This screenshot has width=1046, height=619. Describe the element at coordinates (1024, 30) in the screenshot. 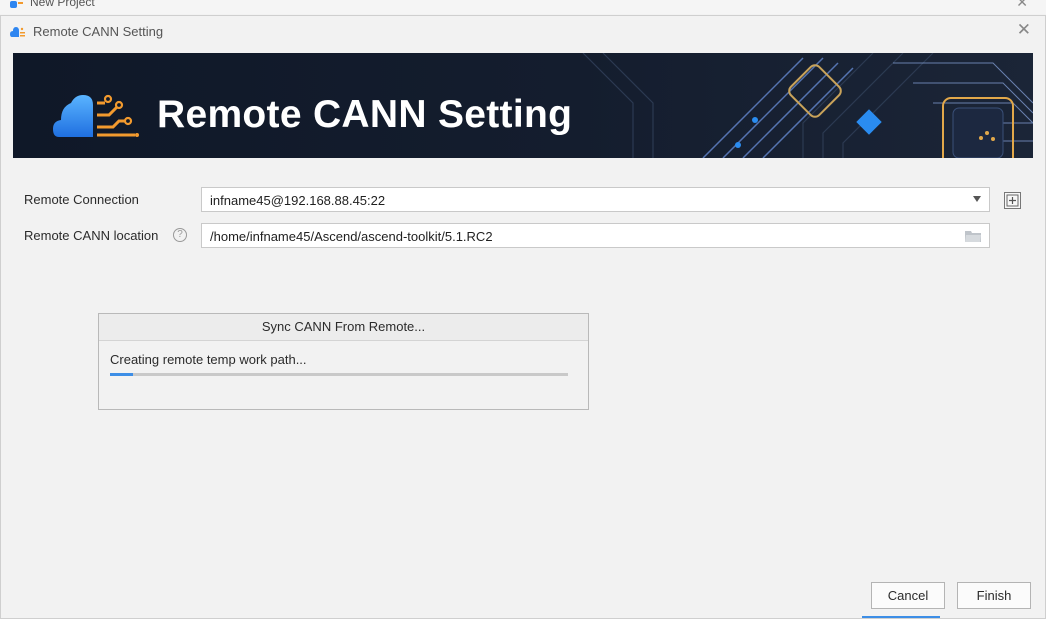

I see `close-icon: ✕` at that location.